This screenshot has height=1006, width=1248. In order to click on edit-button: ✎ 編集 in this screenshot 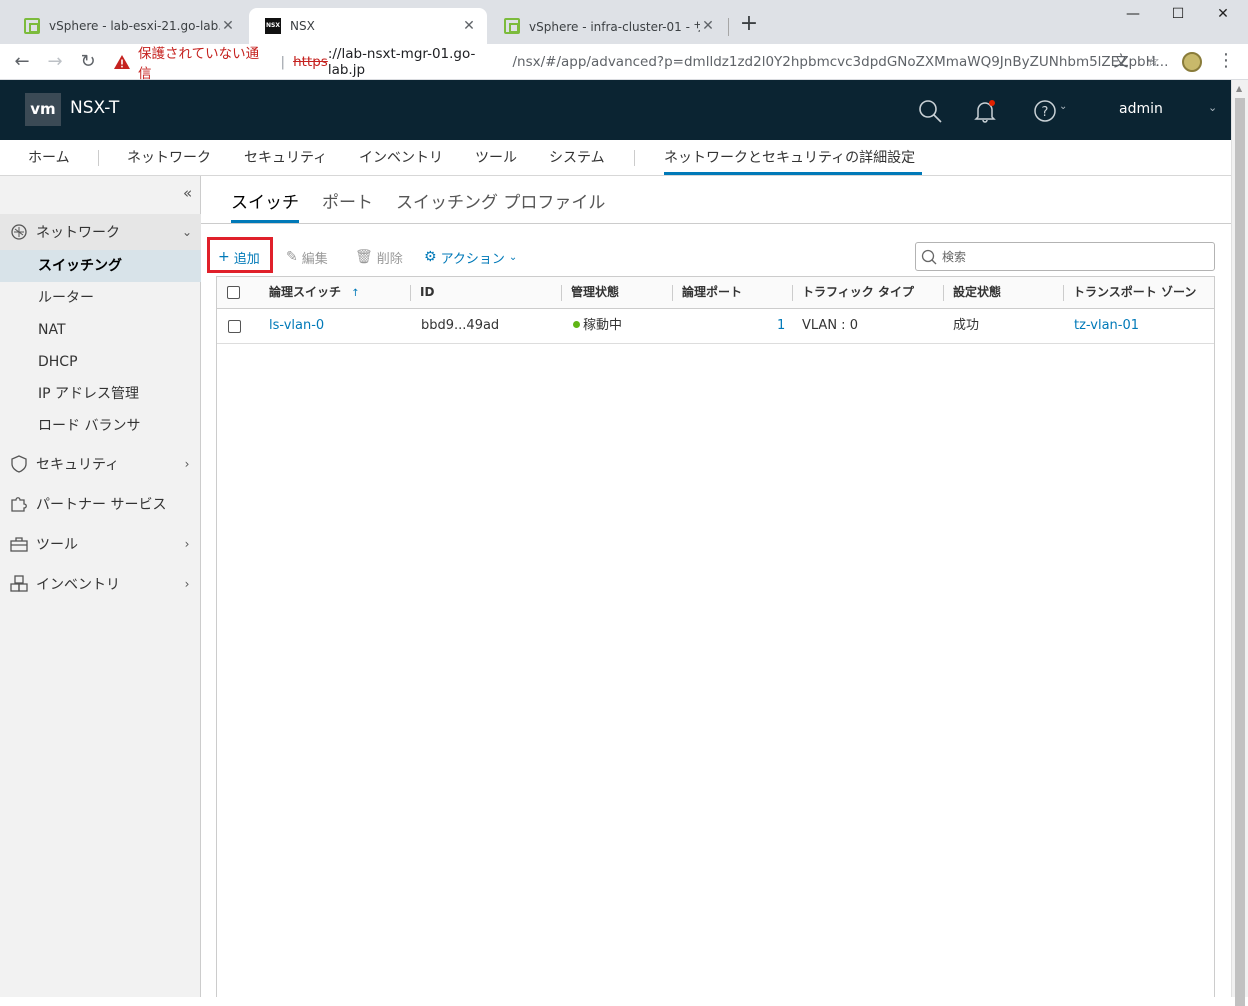, I will do `click(307, 257)`.